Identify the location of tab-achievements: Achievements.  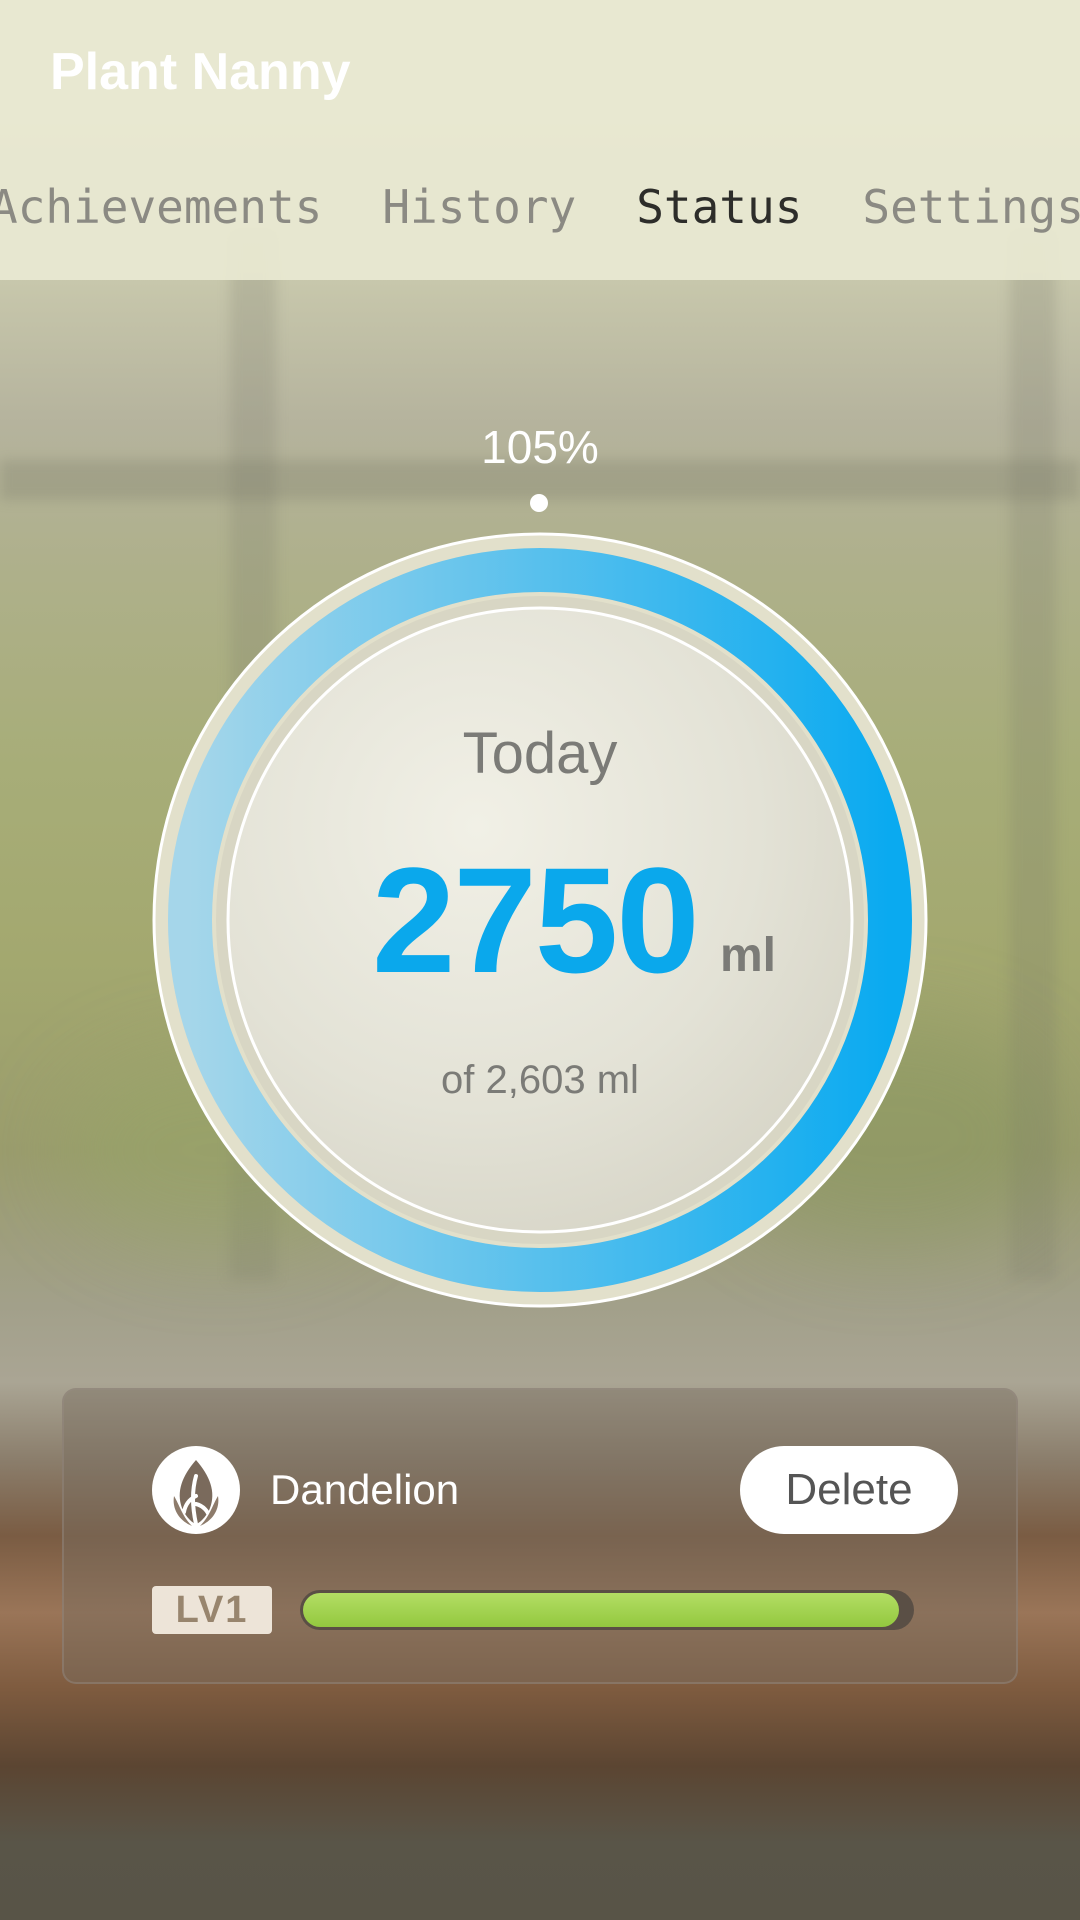
(176, 215).